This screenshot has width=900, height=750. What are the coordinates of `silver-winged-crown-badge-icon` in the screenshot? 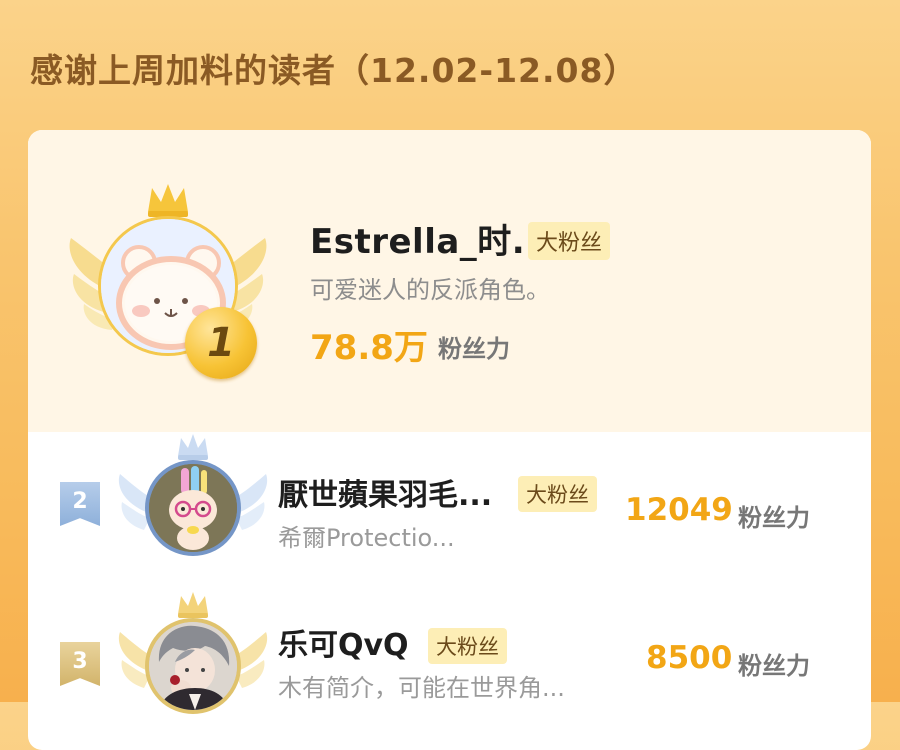 It's located at (193, 504).